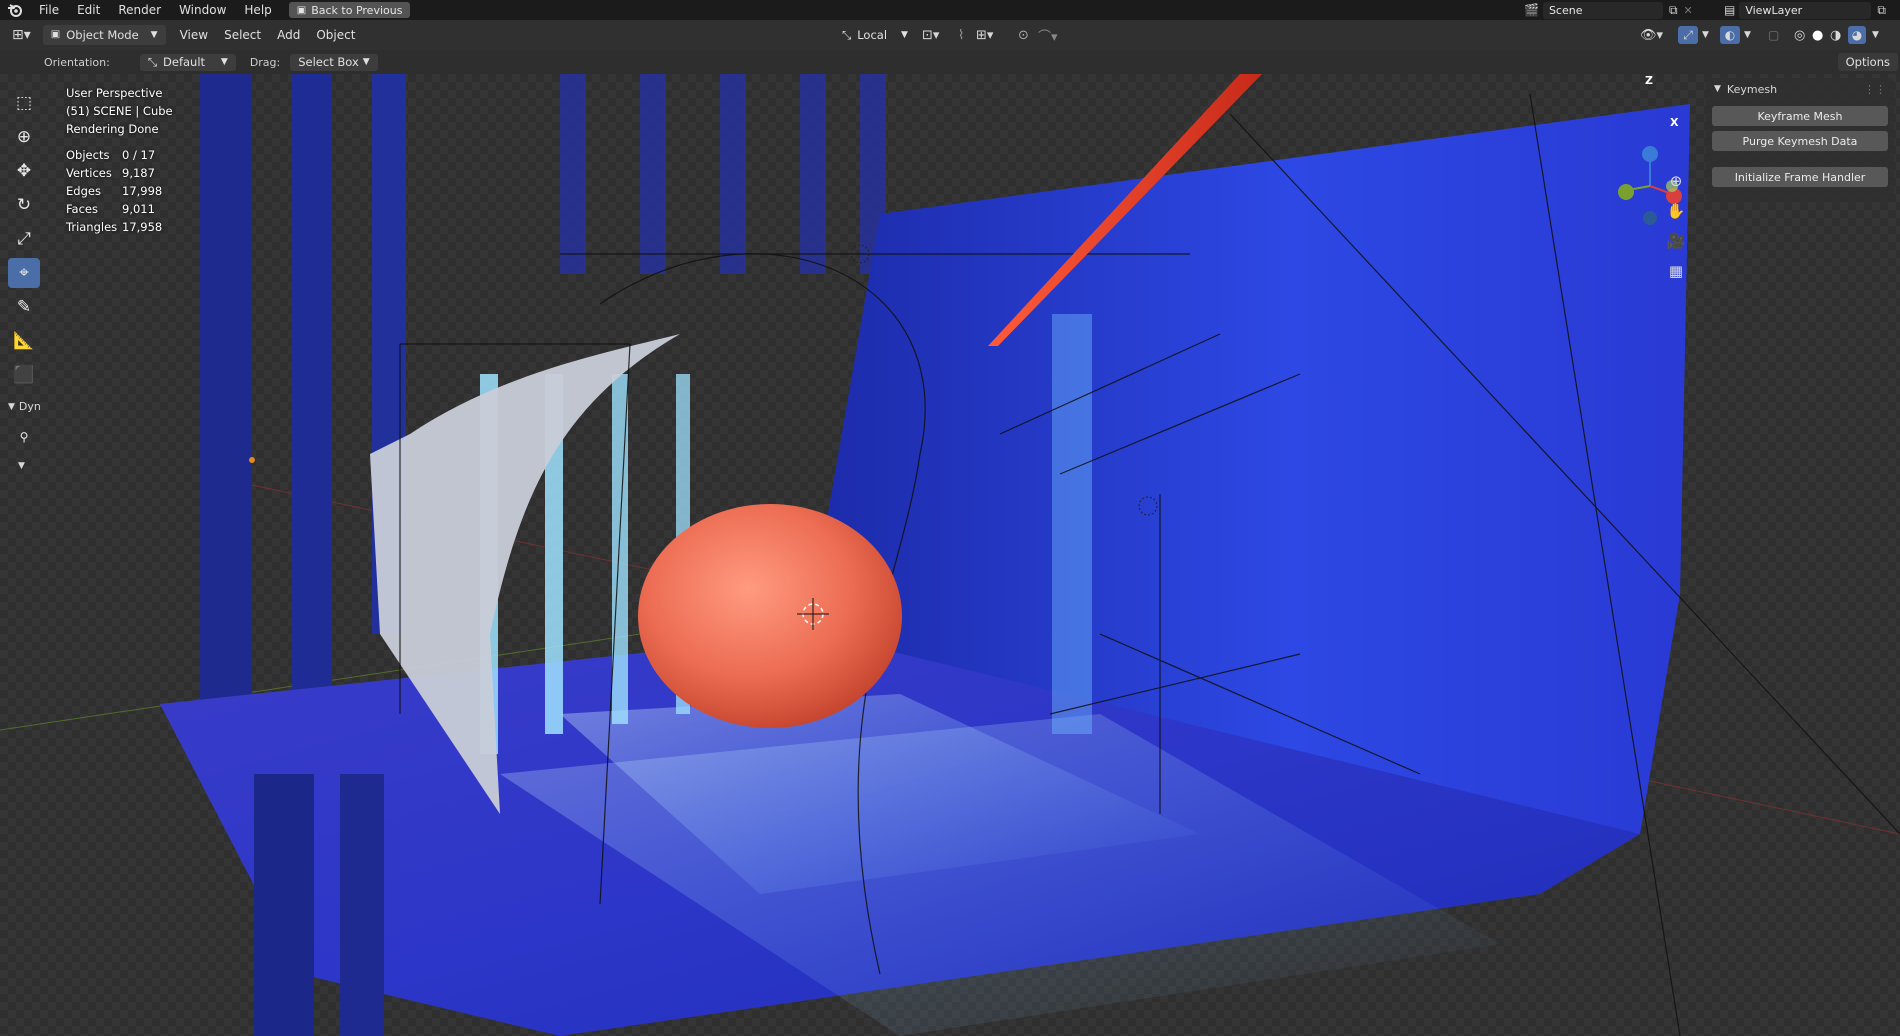 The width and height of the screenshot is (1900, 1036). Describe the element at coordinates (1800, 177) in the screenshot. I see `initialize-frame-handler-button: Initialize Frame Handler` at that location.